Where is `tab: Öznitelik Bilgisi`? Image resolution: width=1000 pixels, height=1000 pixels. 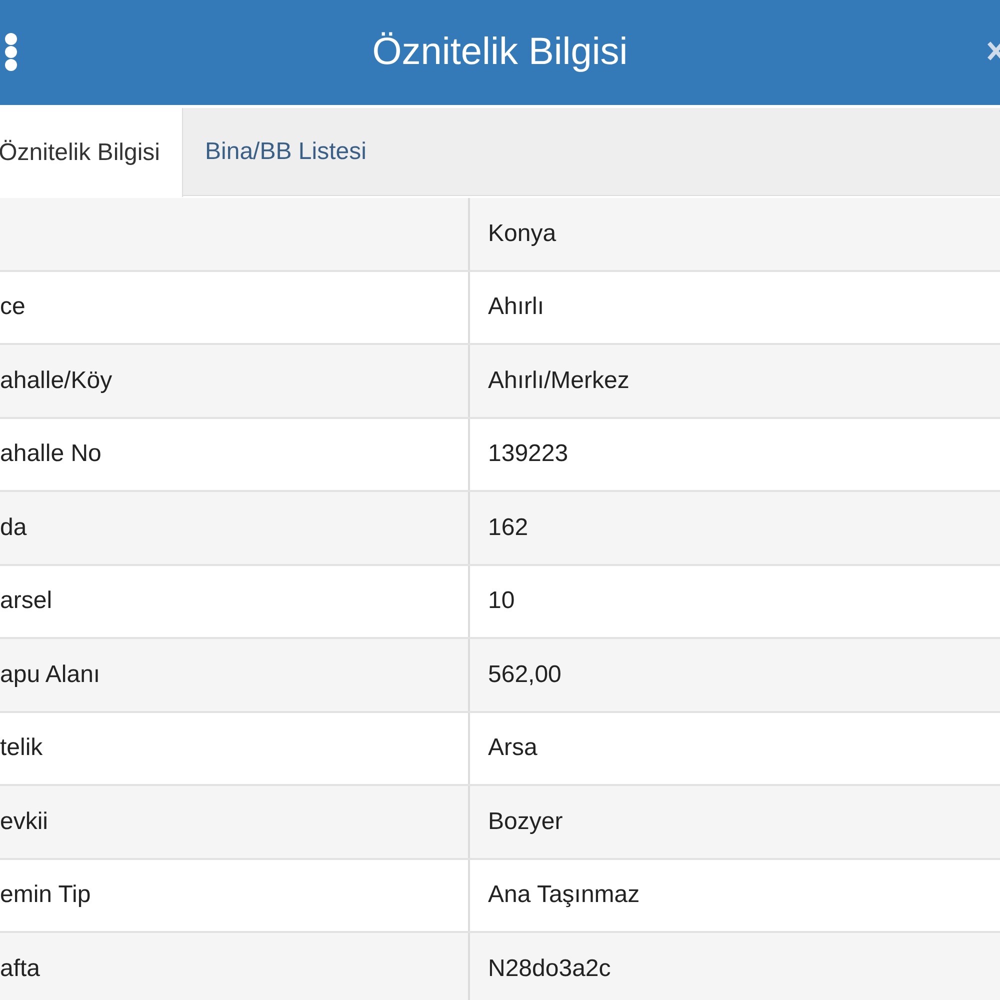
tab: Öznitelik Bilgisi is located at coordinates (91, 152).